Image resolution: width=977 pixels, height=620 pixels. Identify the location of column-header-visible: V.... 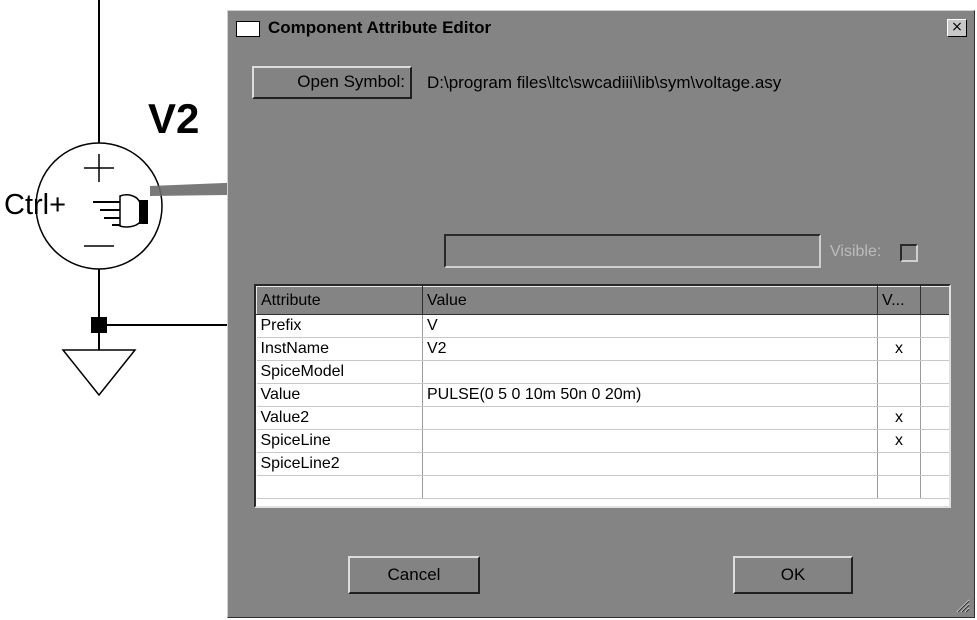
(899, 300).